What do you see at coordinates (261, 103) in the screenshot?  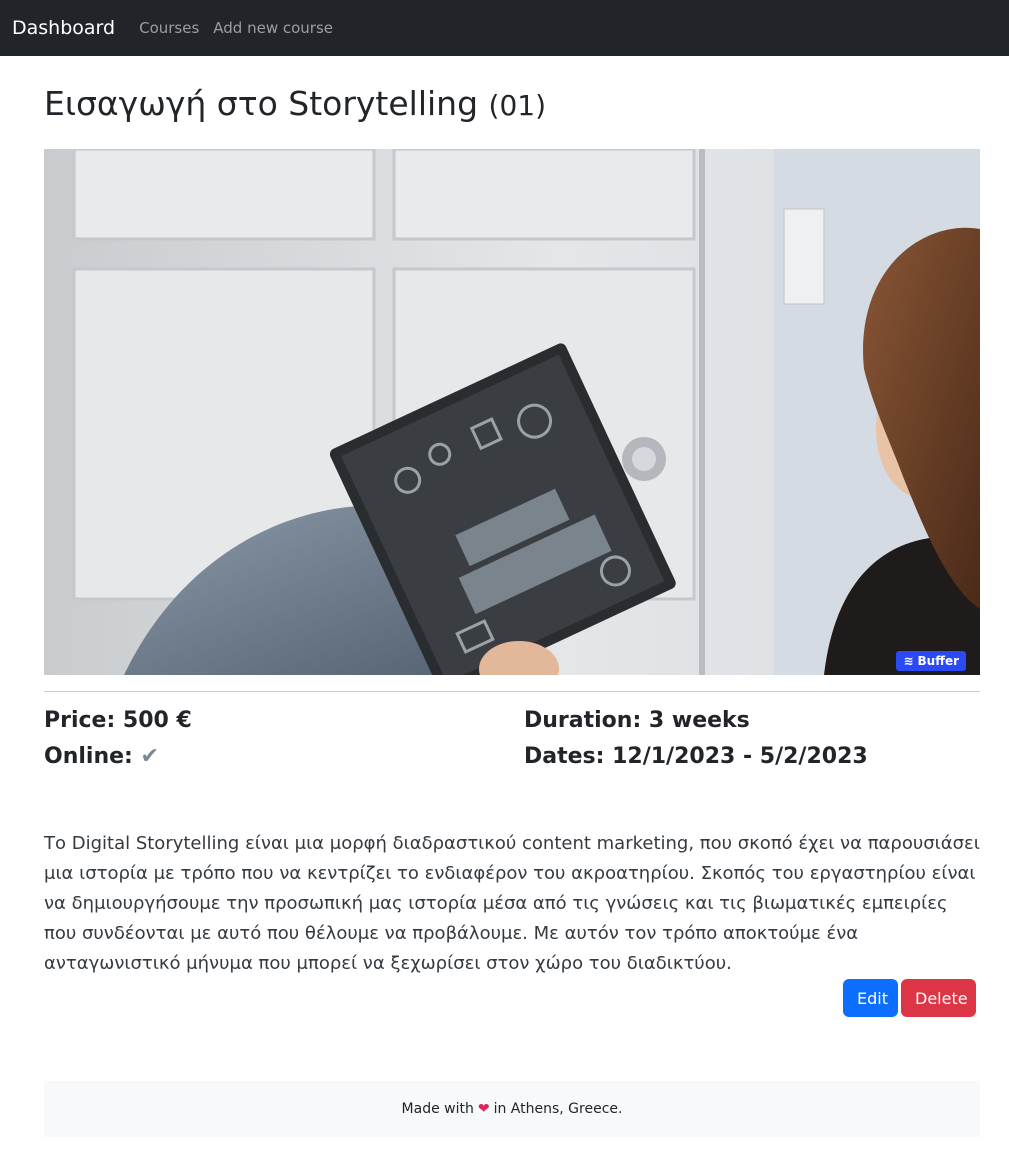 I see `course-title: Εισαγωγή στο Storytelling` at bounding box center [261, 103].